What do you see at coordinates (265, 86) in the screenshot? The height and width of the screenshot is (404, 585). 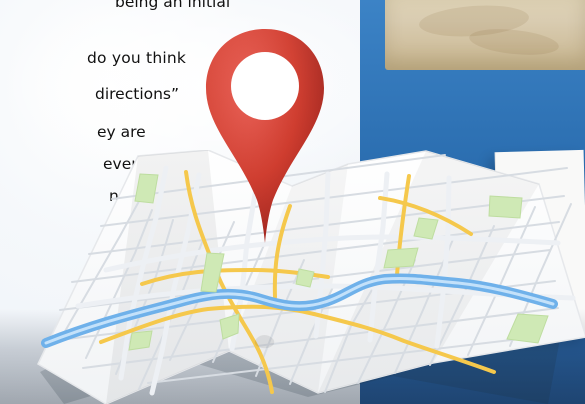 I see `pin-center-circle` at bounding box center [265, 86].